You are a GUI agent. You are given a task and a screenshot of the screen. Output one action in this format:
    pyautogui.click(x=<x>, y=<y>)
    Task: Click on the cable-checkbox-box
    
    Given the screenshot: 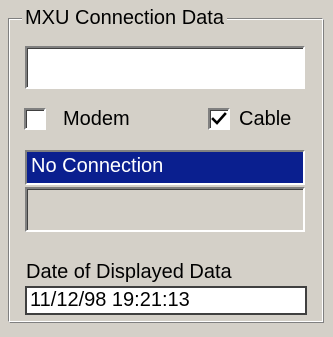 What is the action you would take?
    pyautogui.click(x=219, y=119)
    